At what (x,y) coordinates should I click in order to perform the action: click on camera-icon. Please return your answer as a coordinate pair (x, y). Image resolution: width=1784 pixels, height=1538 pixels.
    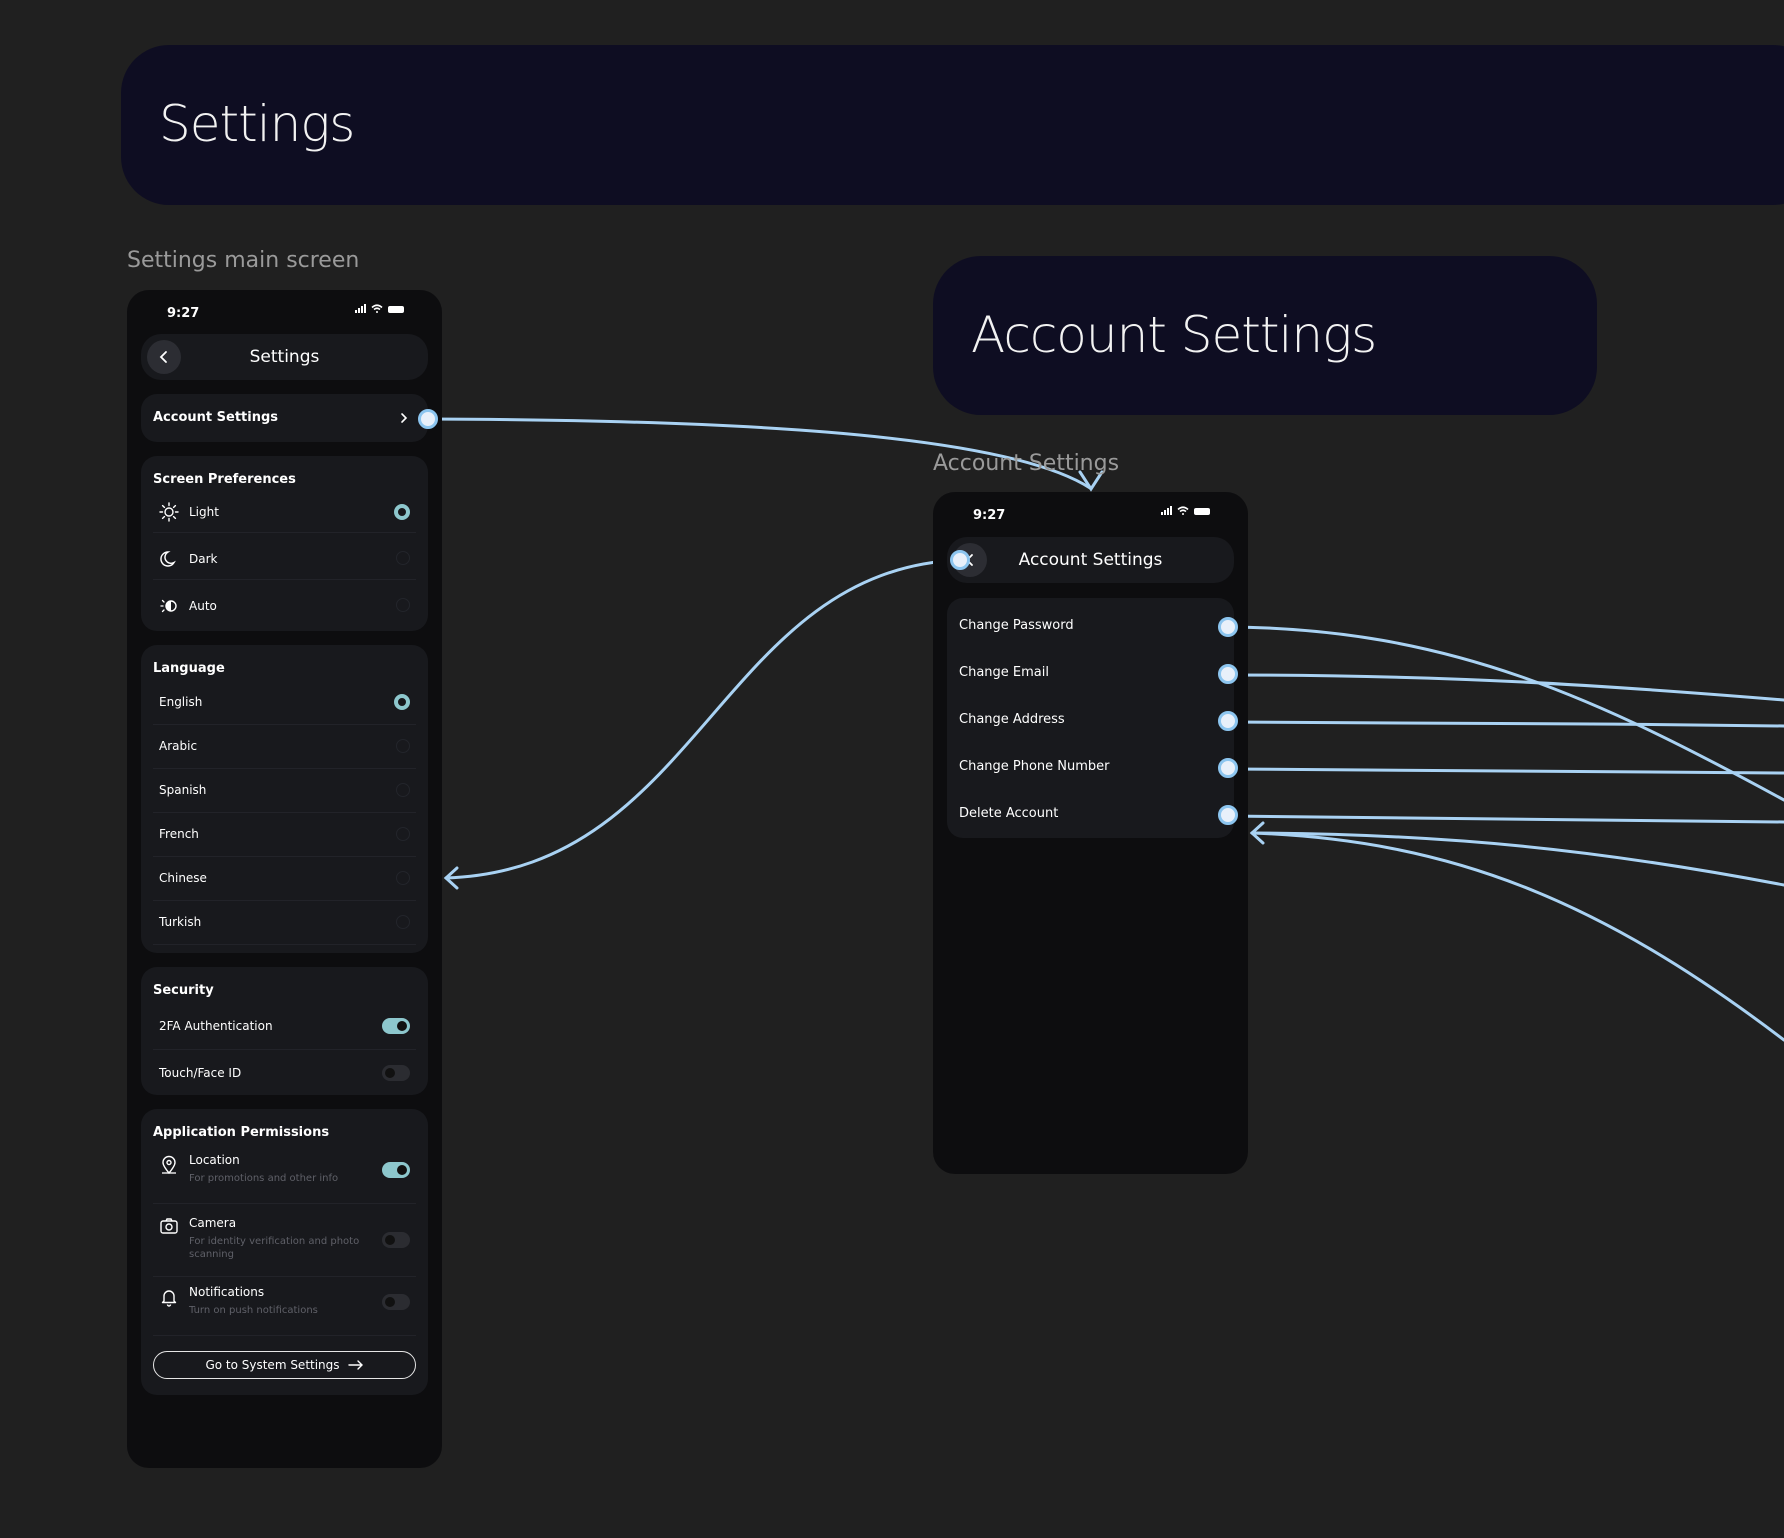
    Looking at the image, I should click on (169, 1226).